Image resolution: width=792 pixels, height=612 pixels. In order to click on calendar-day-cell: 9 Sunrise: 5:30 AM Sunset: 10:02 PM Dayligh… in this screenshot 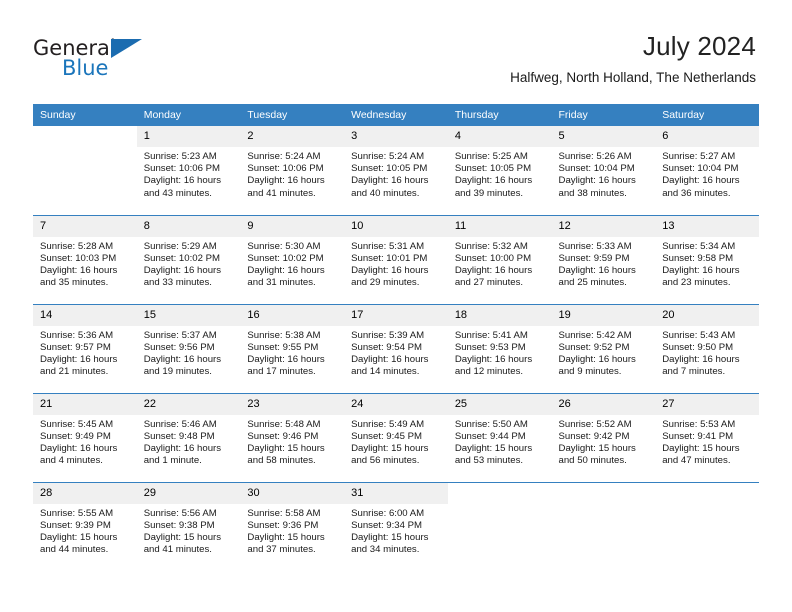, I will do `click(292, 259)`.